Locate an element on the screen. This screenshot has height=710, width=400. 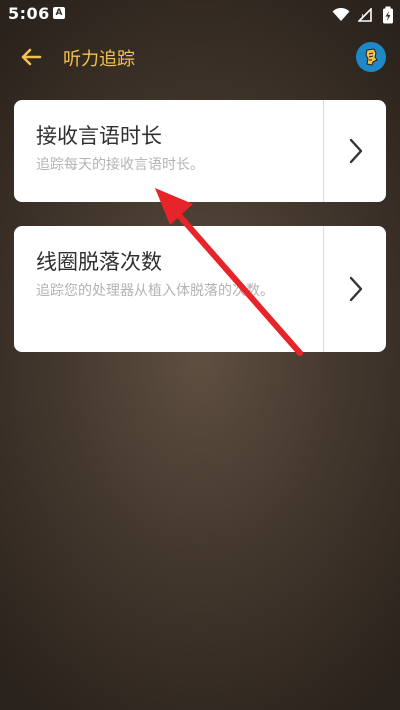
battery-charging-icon is located at coordinates (388, 14).